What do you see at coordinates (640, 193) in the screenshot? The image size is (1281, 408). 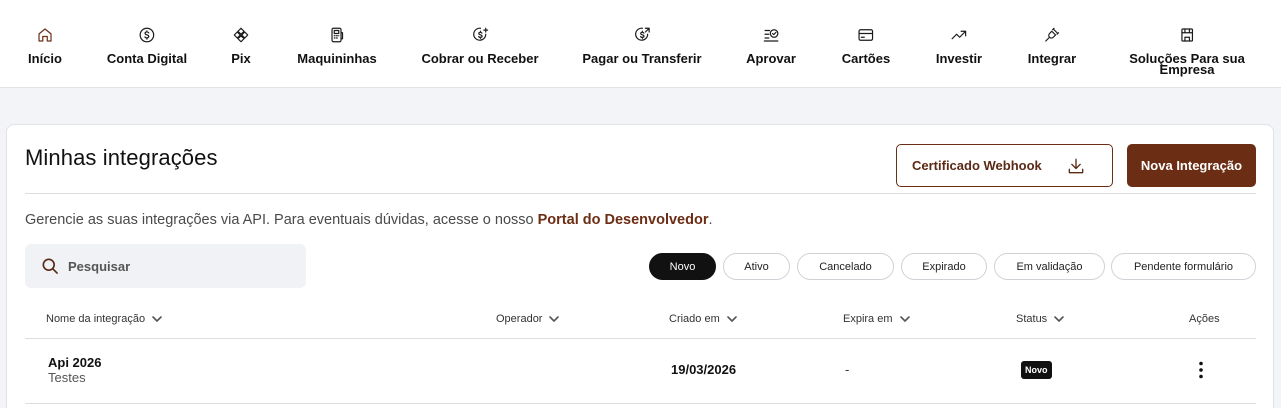 I see `header-divider` at bounding box center [640, 193].